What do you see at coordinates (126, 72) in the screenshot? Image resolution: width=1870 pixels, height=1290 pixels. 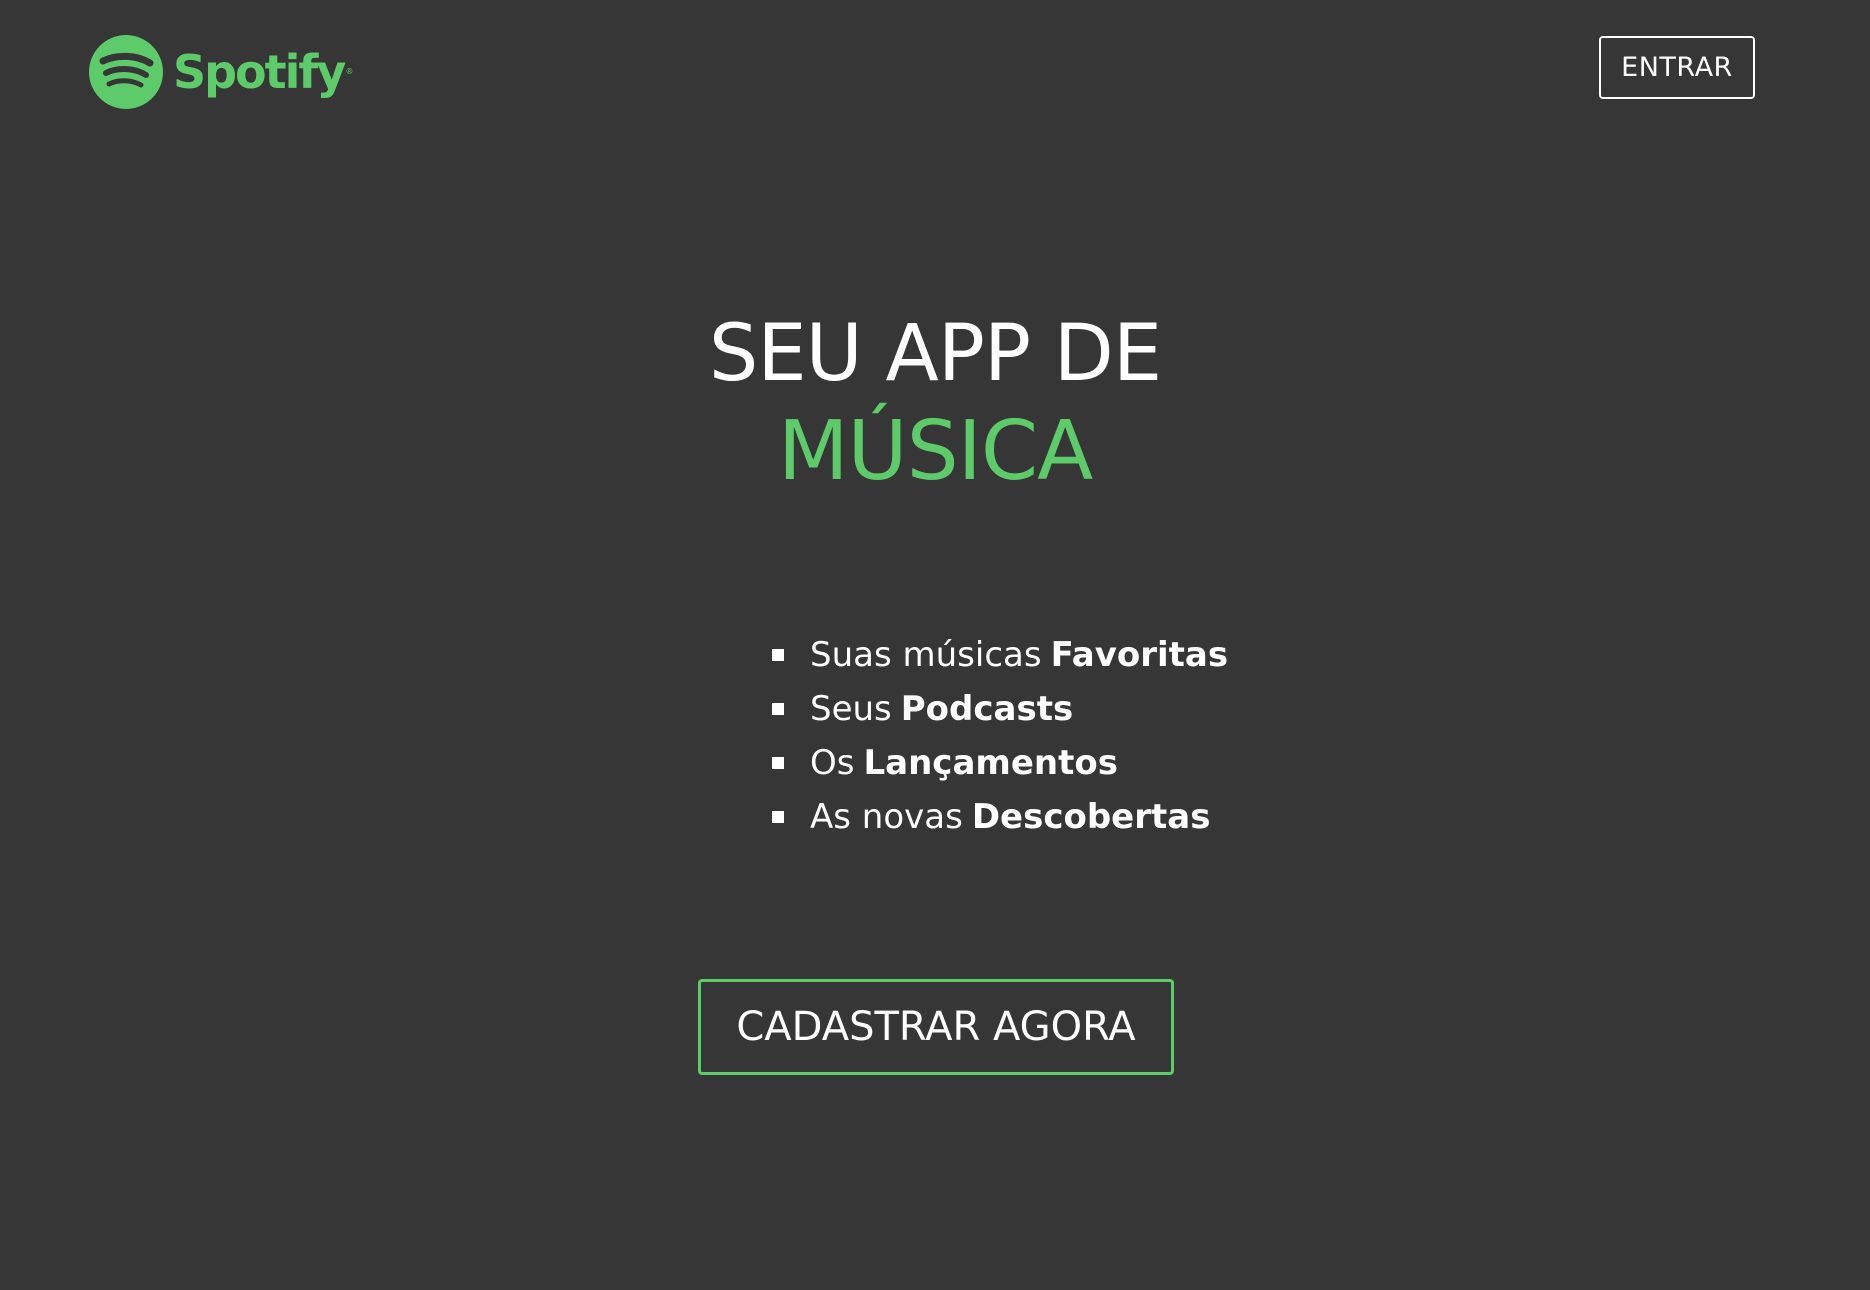 I see `spotify-logo-icon` at bounding box center [126, 72].